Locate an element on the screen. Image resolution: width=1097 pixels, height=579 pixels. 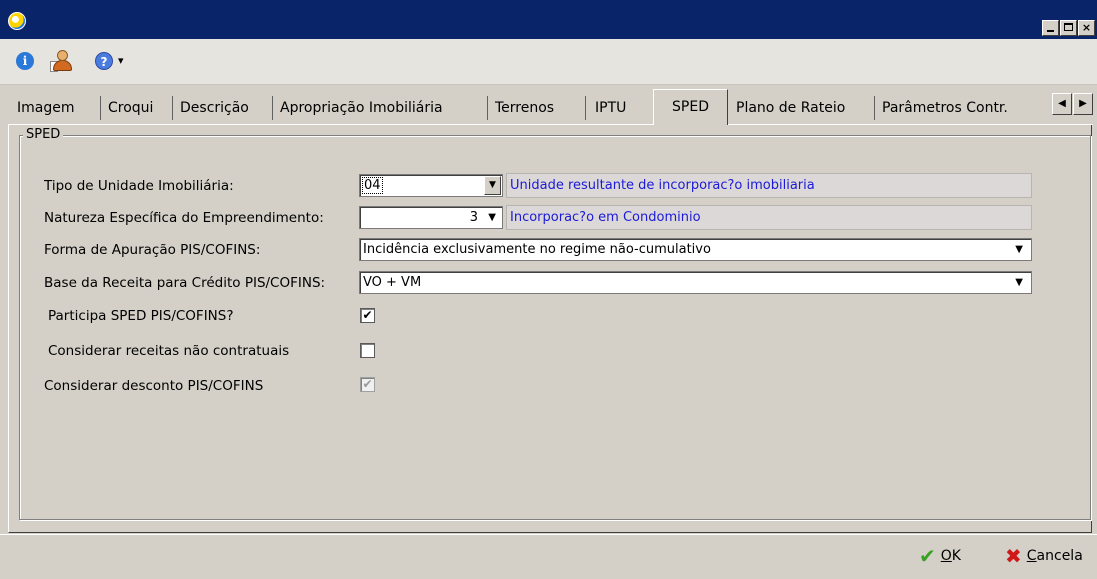
base-receita-label: Base da Receita para Crédito PIS/COFINS: is located at coordinates (185, 283).